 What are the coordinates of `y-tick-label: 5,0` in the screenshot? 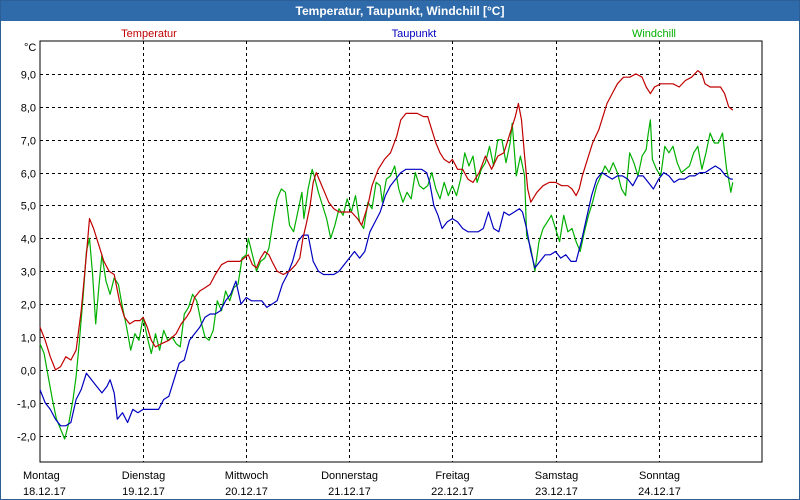 It's located at (28, 207).